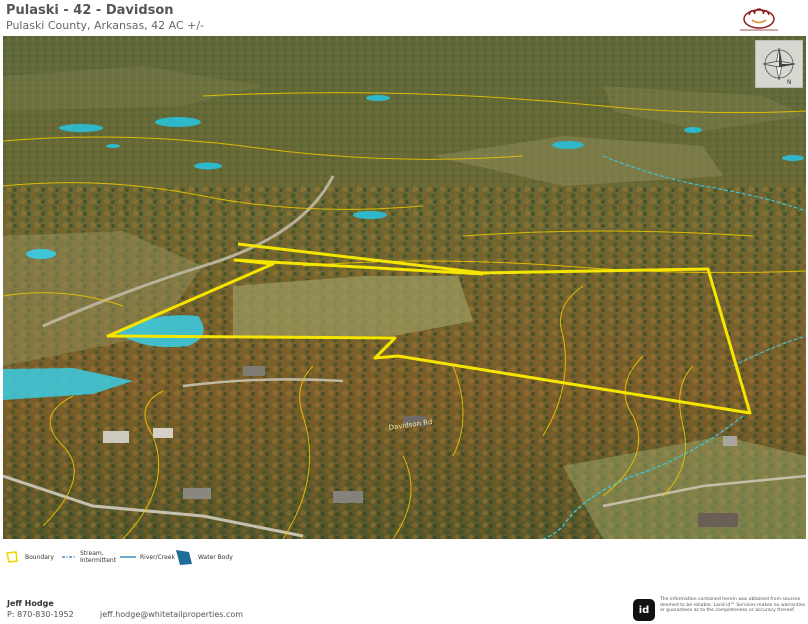  I want to click on legend-item-boundary: Boundary, so click(29, 557).